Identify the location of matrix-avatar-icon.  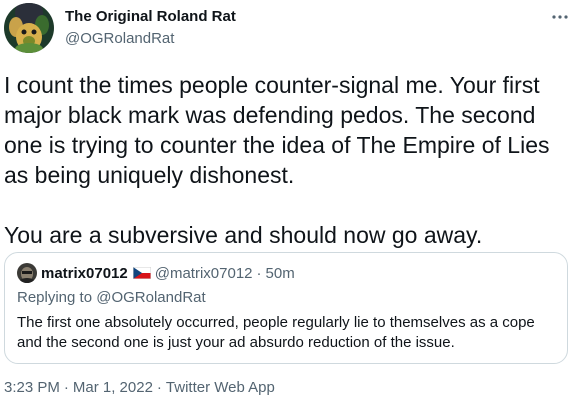
(27, 273).